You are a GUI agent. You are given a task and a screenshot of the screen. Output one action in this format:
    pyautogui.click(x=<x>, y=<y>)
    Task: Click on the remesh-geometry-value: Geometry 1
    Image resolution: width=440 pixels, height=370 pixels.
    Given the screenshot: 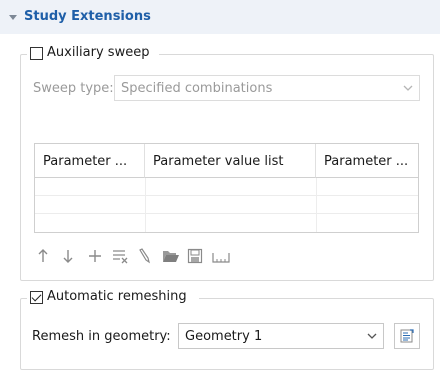 What is the action you would take?
    pyautogui.click(x=224, y=336)
    